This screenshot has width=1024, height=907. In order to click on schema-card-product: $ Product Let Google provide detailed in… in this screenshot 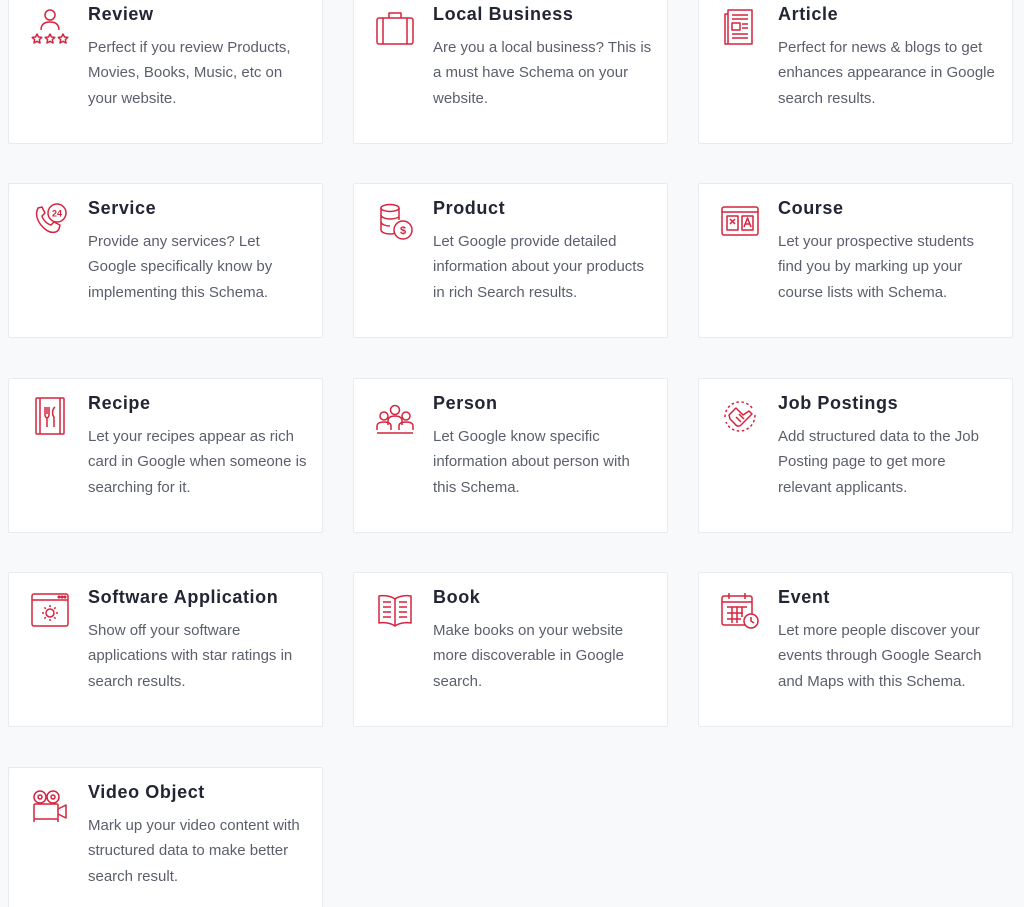, I will do `click(510, 260)`.